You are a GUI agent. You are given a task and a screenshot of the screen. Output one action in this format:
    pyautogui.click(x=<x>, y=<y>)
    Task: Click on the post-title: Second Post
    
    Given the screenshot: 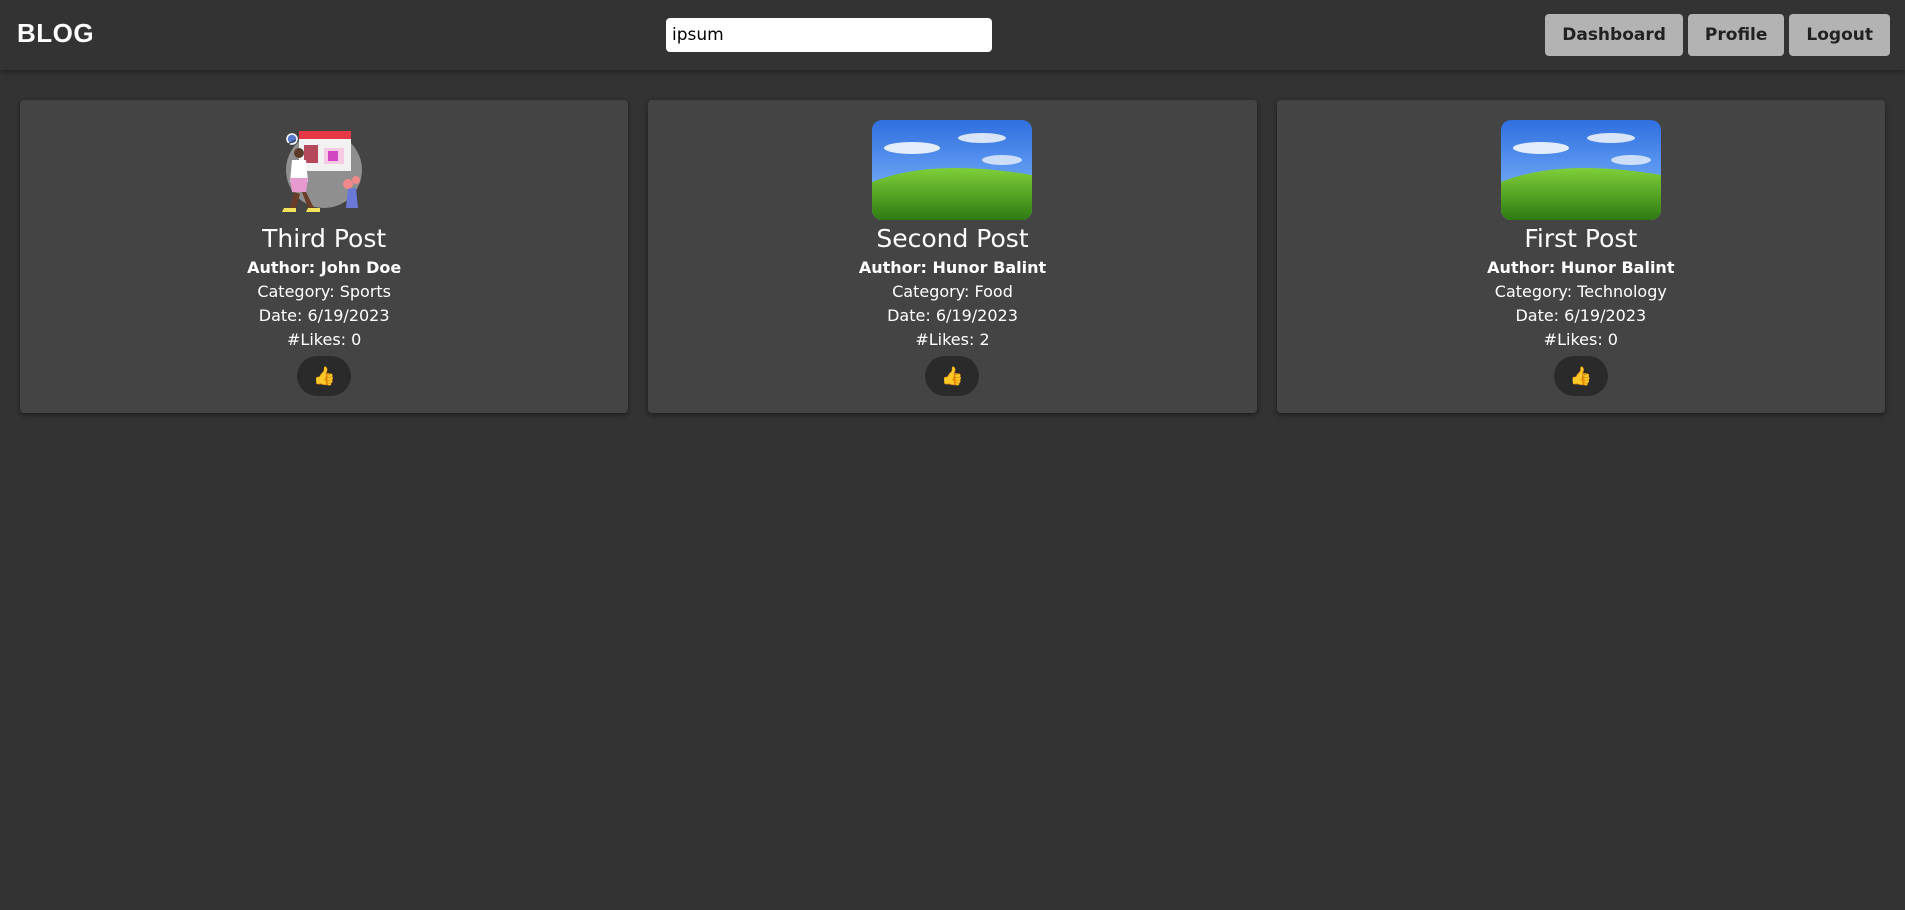 What is the action you would take?
    pyautogui.click(x=952, y=239)
    